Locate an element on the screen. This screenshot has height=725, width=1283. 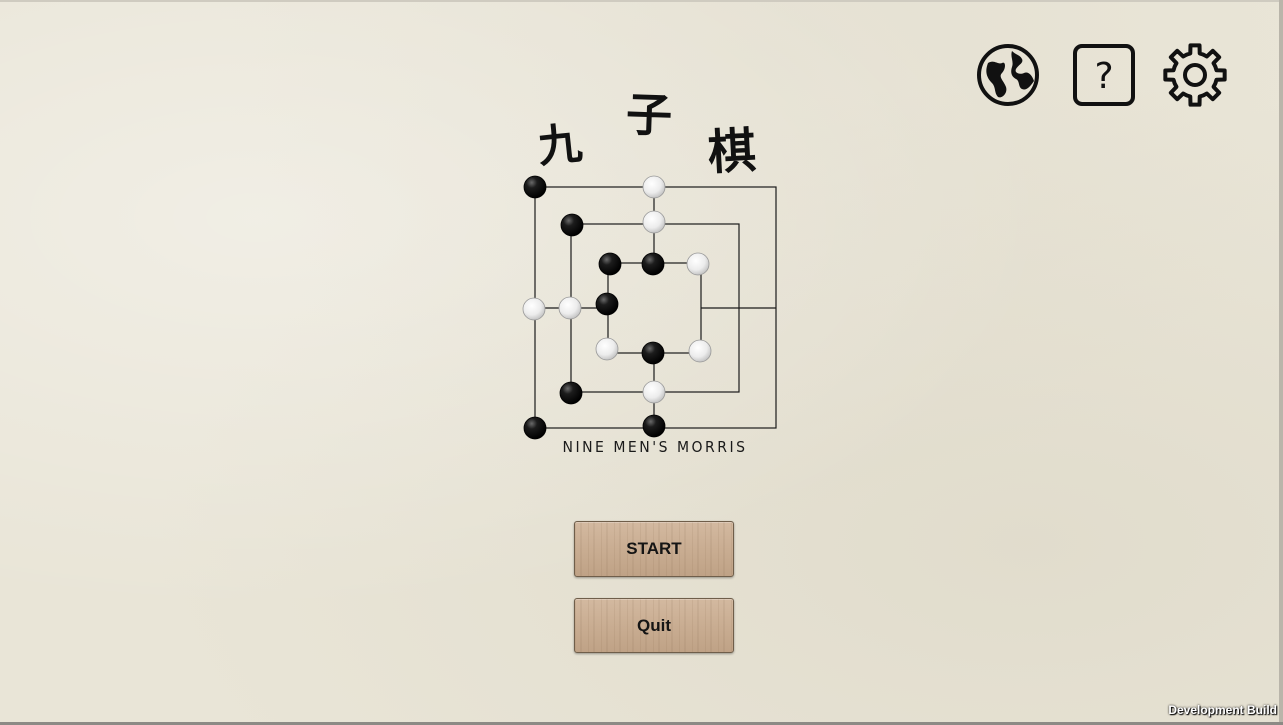
start-button: START is located at coordinates (654, 549).